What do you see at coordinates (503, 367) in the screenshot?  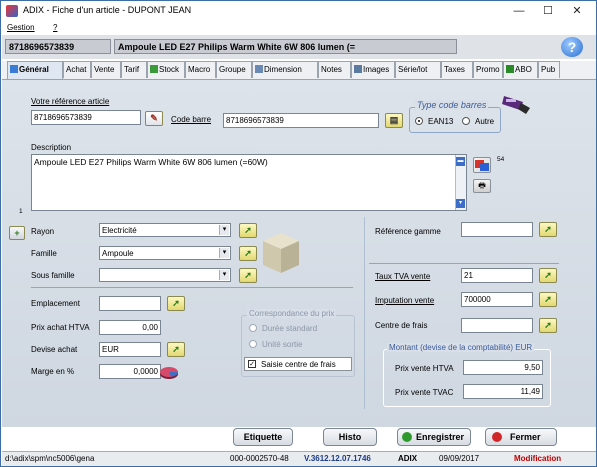 I see `prixvente-htva-input: 9,50` at bounding box center [503, 367].